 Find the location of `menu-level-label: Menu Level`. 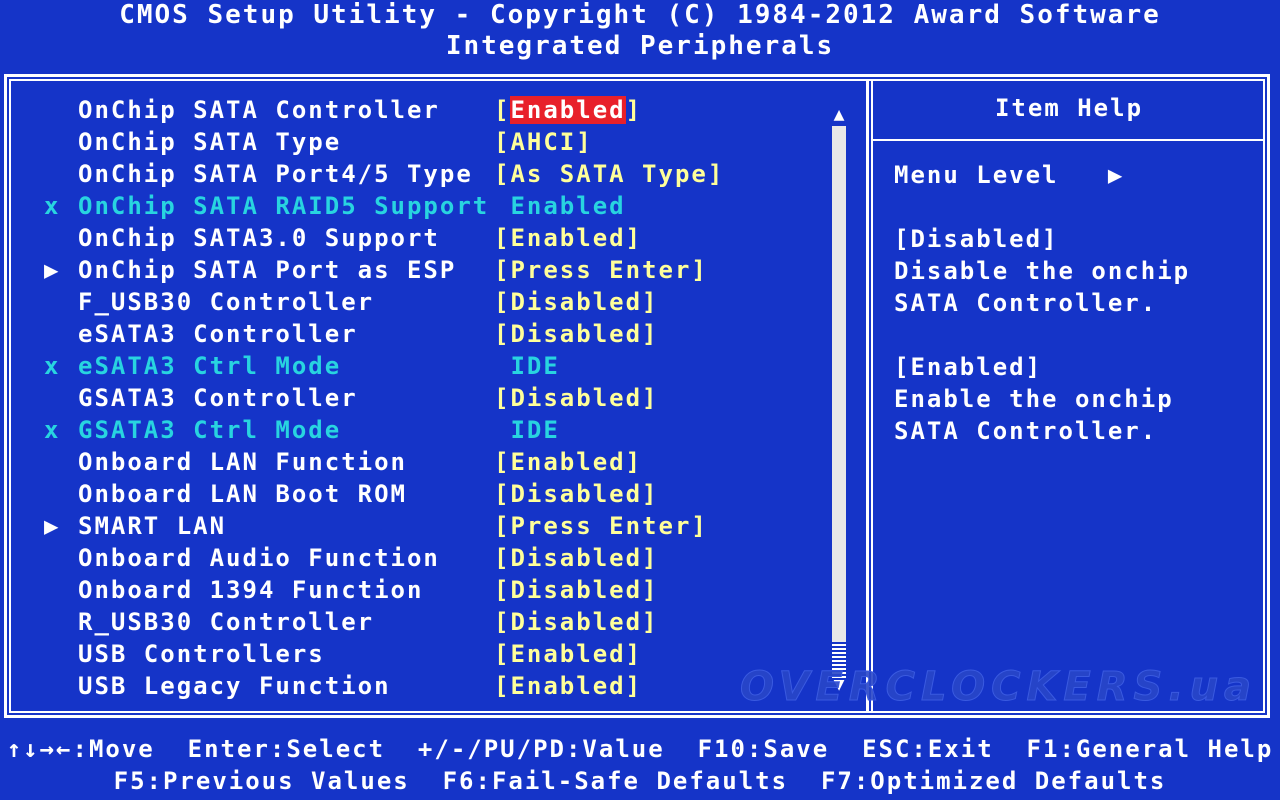

menu-level-label: Menu Level is located at coordinates (976, 175).